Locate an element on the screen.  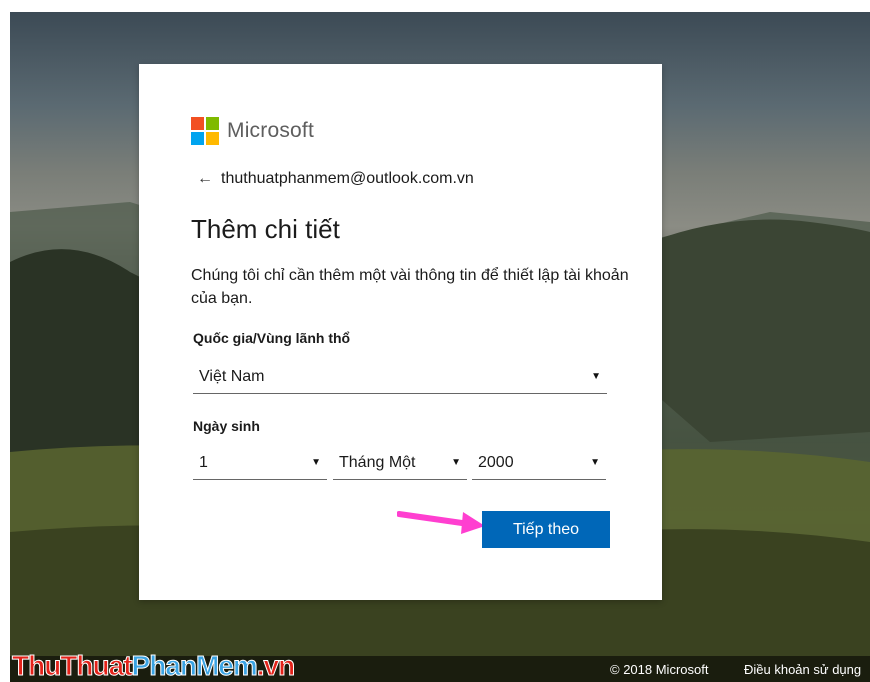
microsoft-logo-icon is located at coordinates (205, 131).